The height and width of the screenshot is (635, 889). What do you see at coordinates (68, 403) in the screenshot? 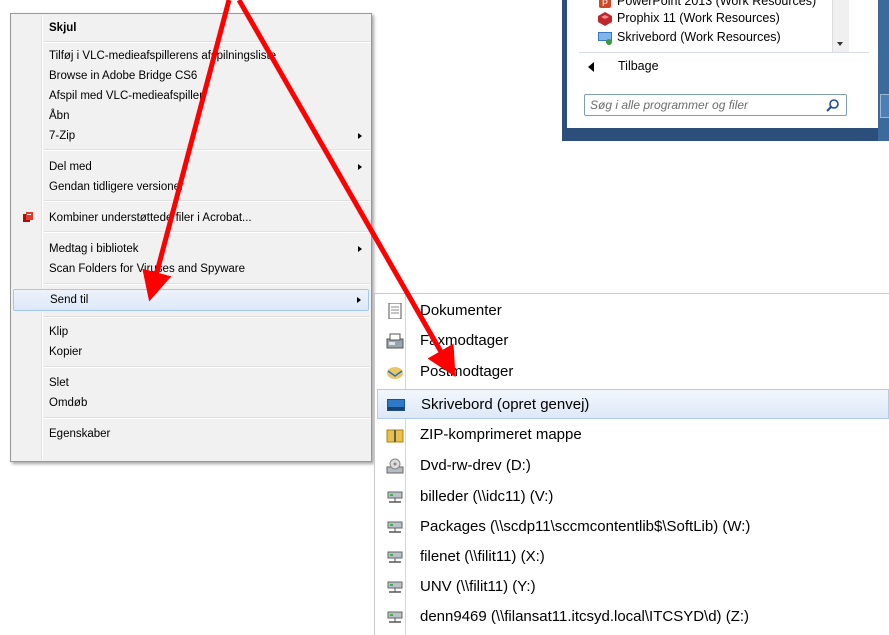
I see `menu-item-label: Omdøb` at bounding box center [68, 403].